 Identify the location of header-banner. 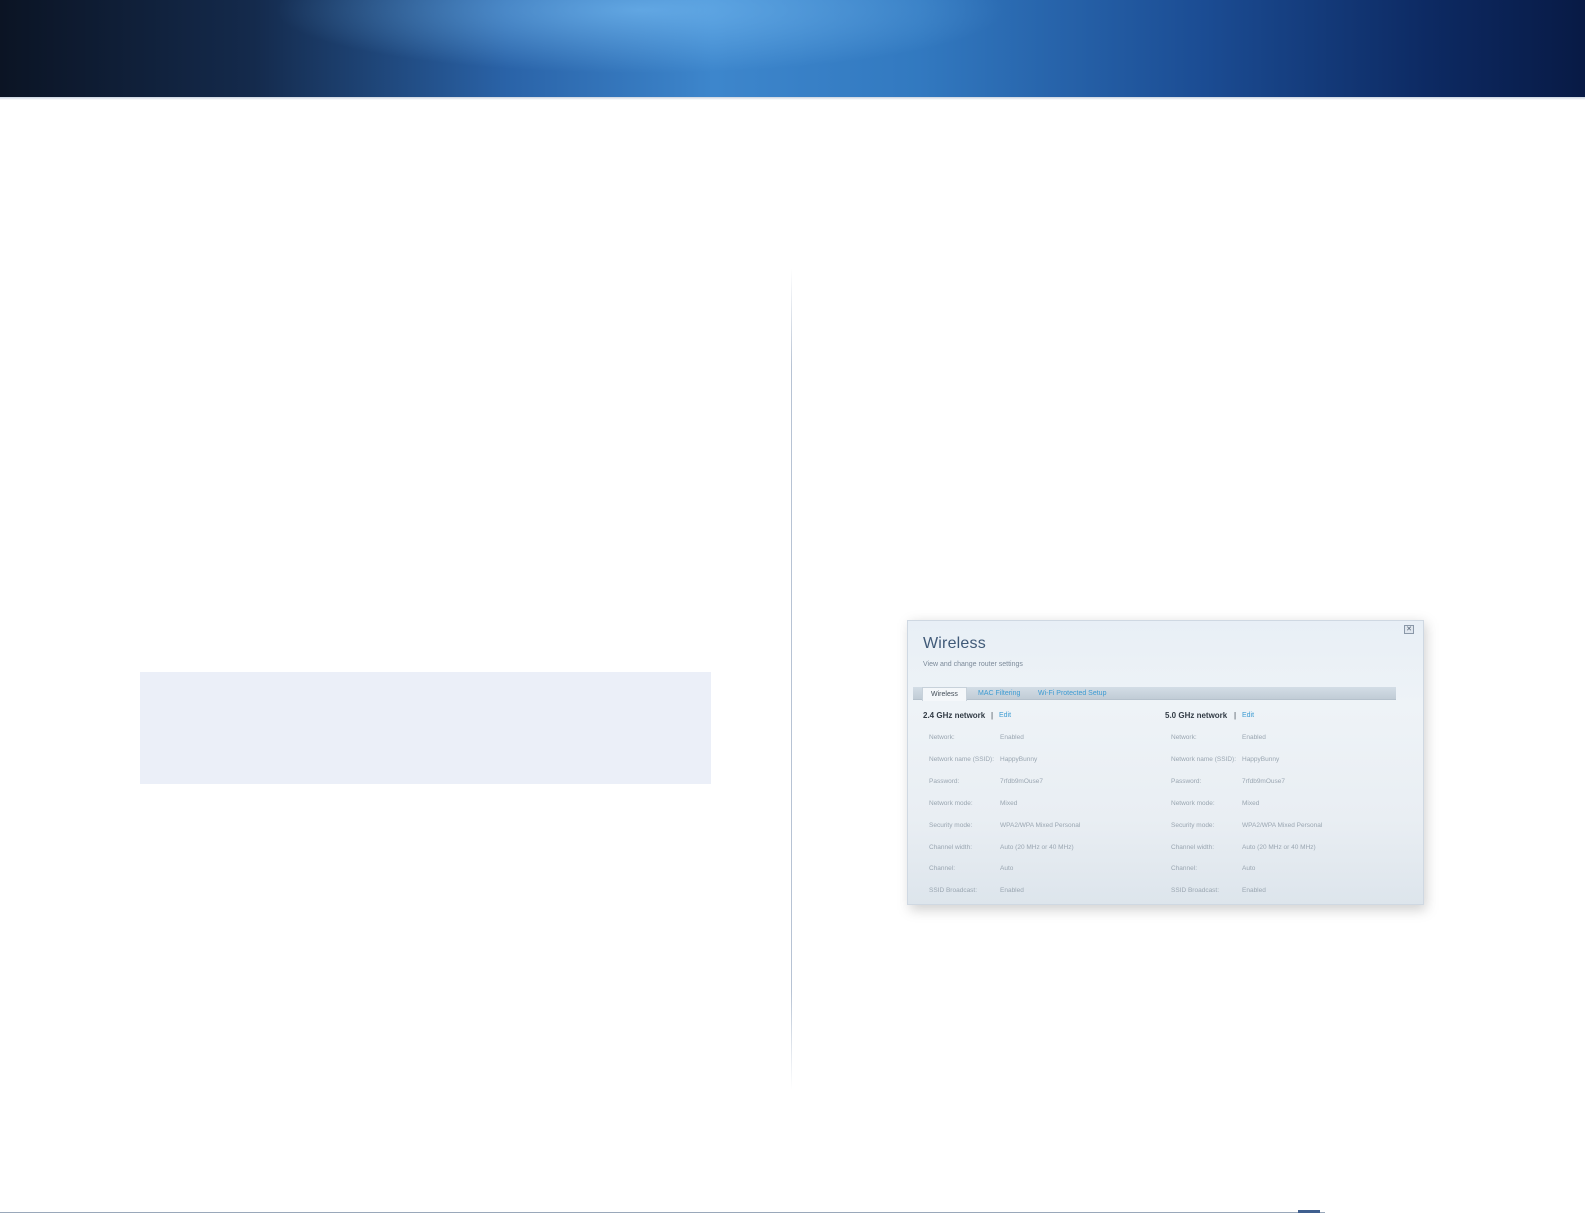
(792, 48).